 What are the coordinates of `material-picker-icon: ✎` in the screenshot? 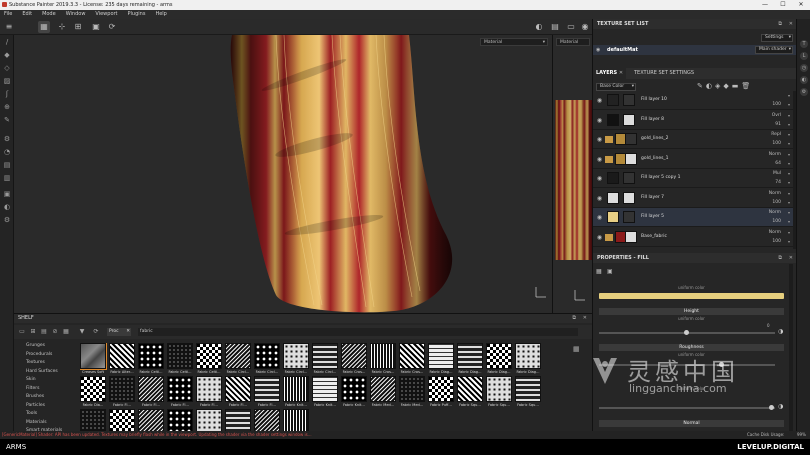 It's located at (7, 120).